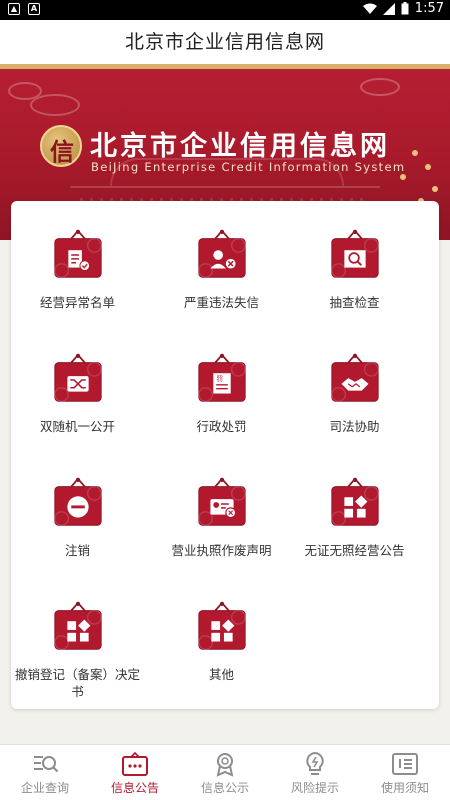 This screenshot has height=800, width=450. What do you see at coordinates (354, 302) in the screenshot?
I see `grid-item-label: 抽查检查` at bounding box center [354, 302].